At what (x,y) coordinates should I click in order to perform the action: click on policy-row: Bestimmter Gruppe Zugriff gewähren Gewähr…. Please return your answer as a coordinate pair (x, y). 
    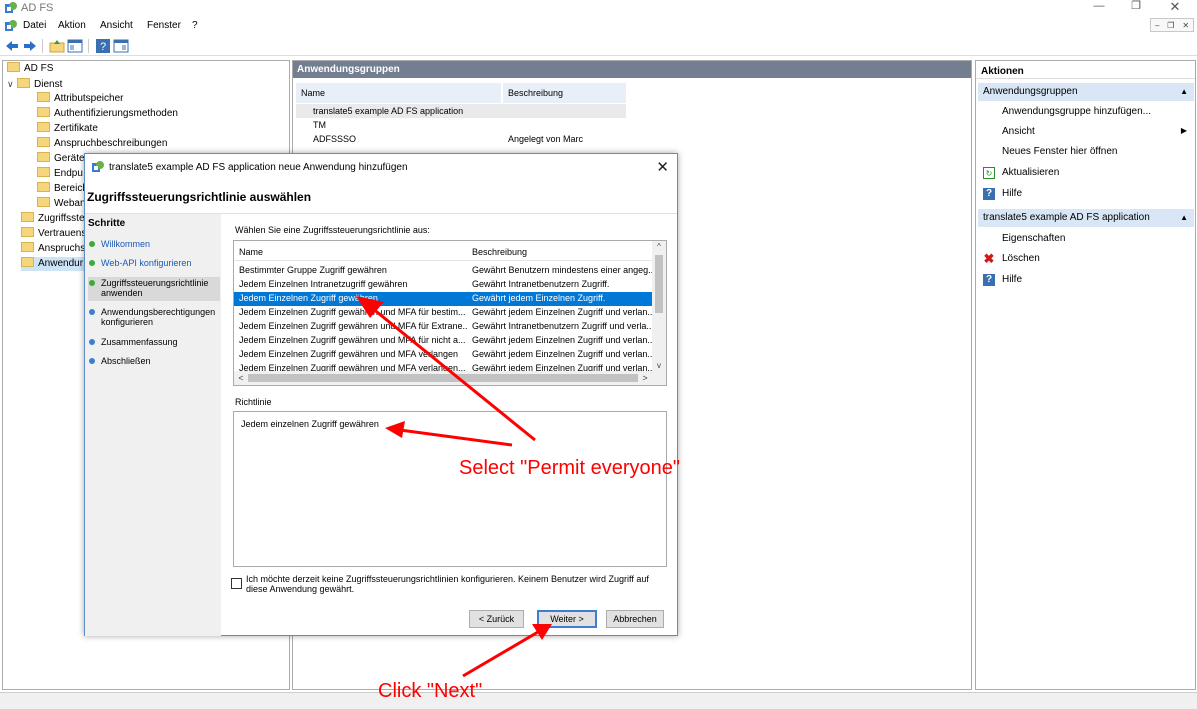
    Looking at the image, I should click on (443, 271).